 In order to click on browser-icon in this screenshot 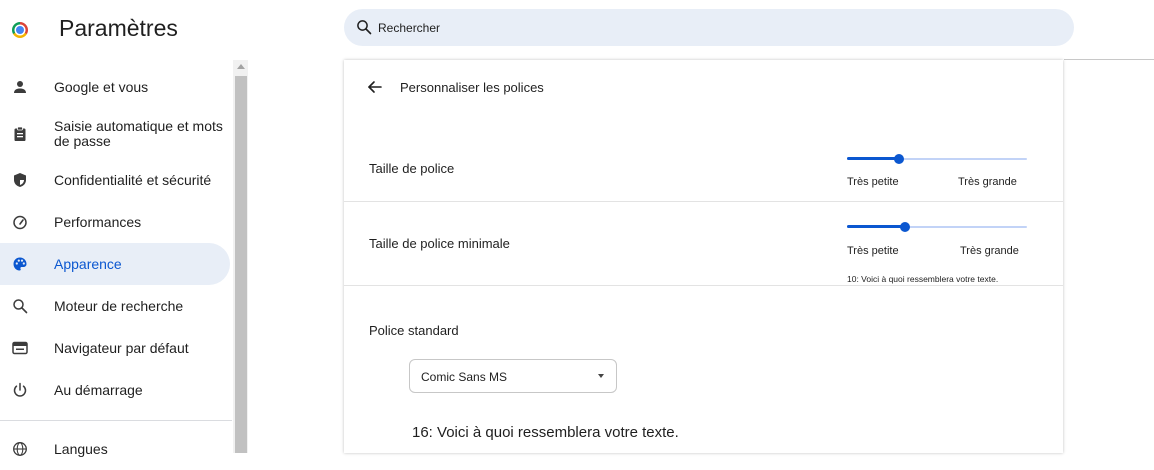, I will do `click(20, 348)`.